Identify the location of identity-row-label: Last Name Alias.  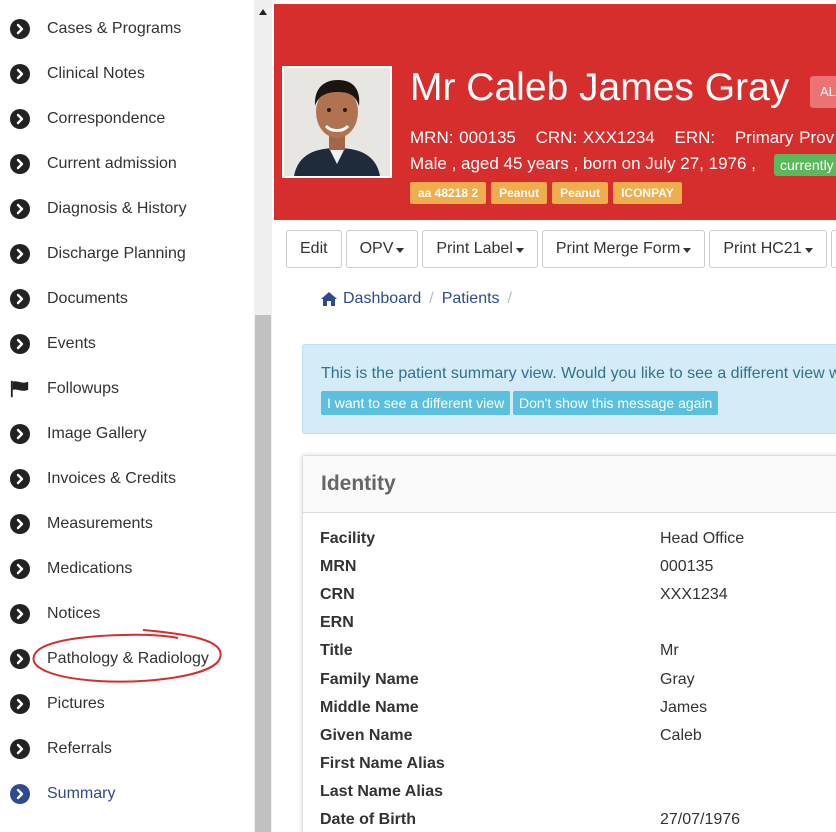
(382, 791).